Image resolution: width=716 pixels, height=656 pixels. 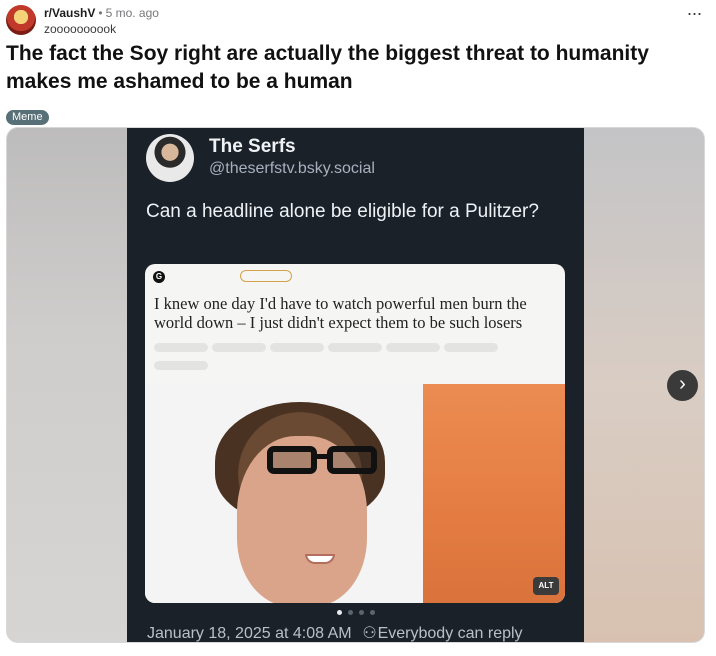 What do you see at coordinates (252, 146) in the screenshot?
I see `author-name: The Serfs` at bounding box center [252, 146].